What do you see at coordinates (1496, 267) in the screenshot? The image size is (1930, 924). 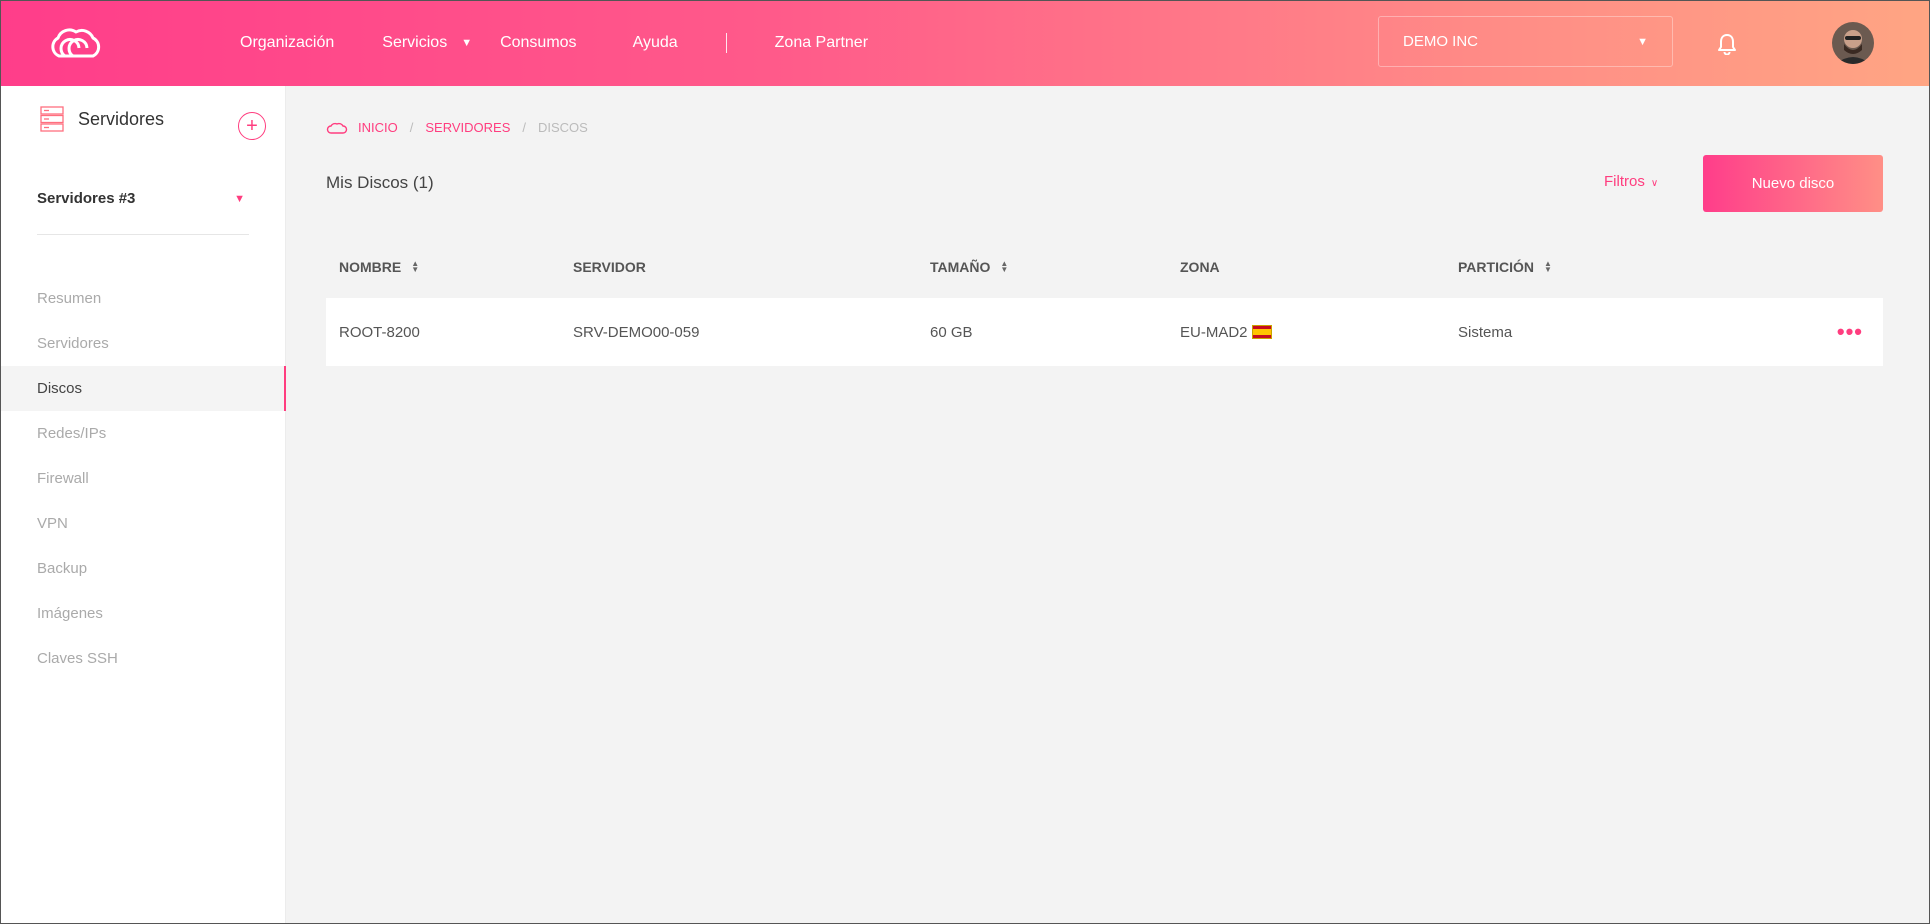 I see `column-label: PARTICIÓN` at bounding box center [1496, 267].